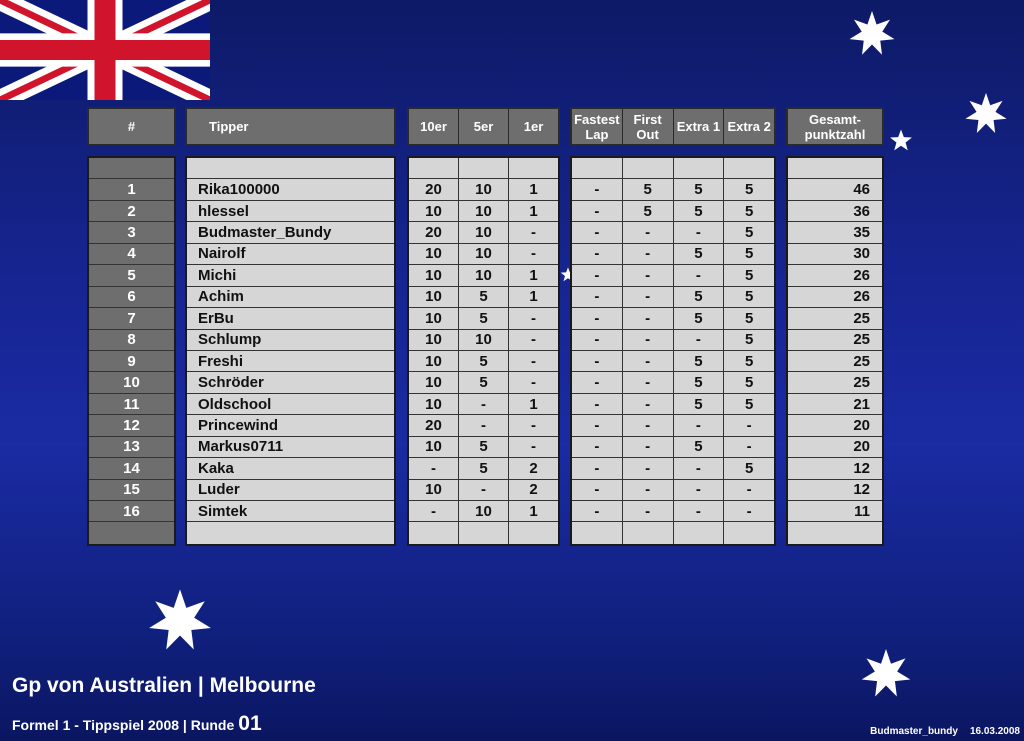 The image size is (1024, 741). Describe the element at coordinates (673, 340) in the screenshot. I see `table-row: ---5` at that location.